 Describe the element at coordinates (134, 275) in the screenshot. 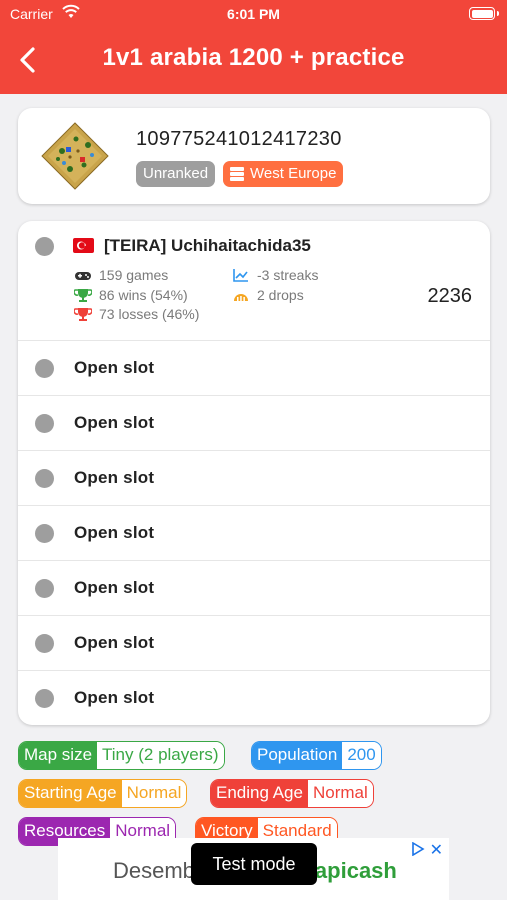

I see `games-count: 159 games` at that location.